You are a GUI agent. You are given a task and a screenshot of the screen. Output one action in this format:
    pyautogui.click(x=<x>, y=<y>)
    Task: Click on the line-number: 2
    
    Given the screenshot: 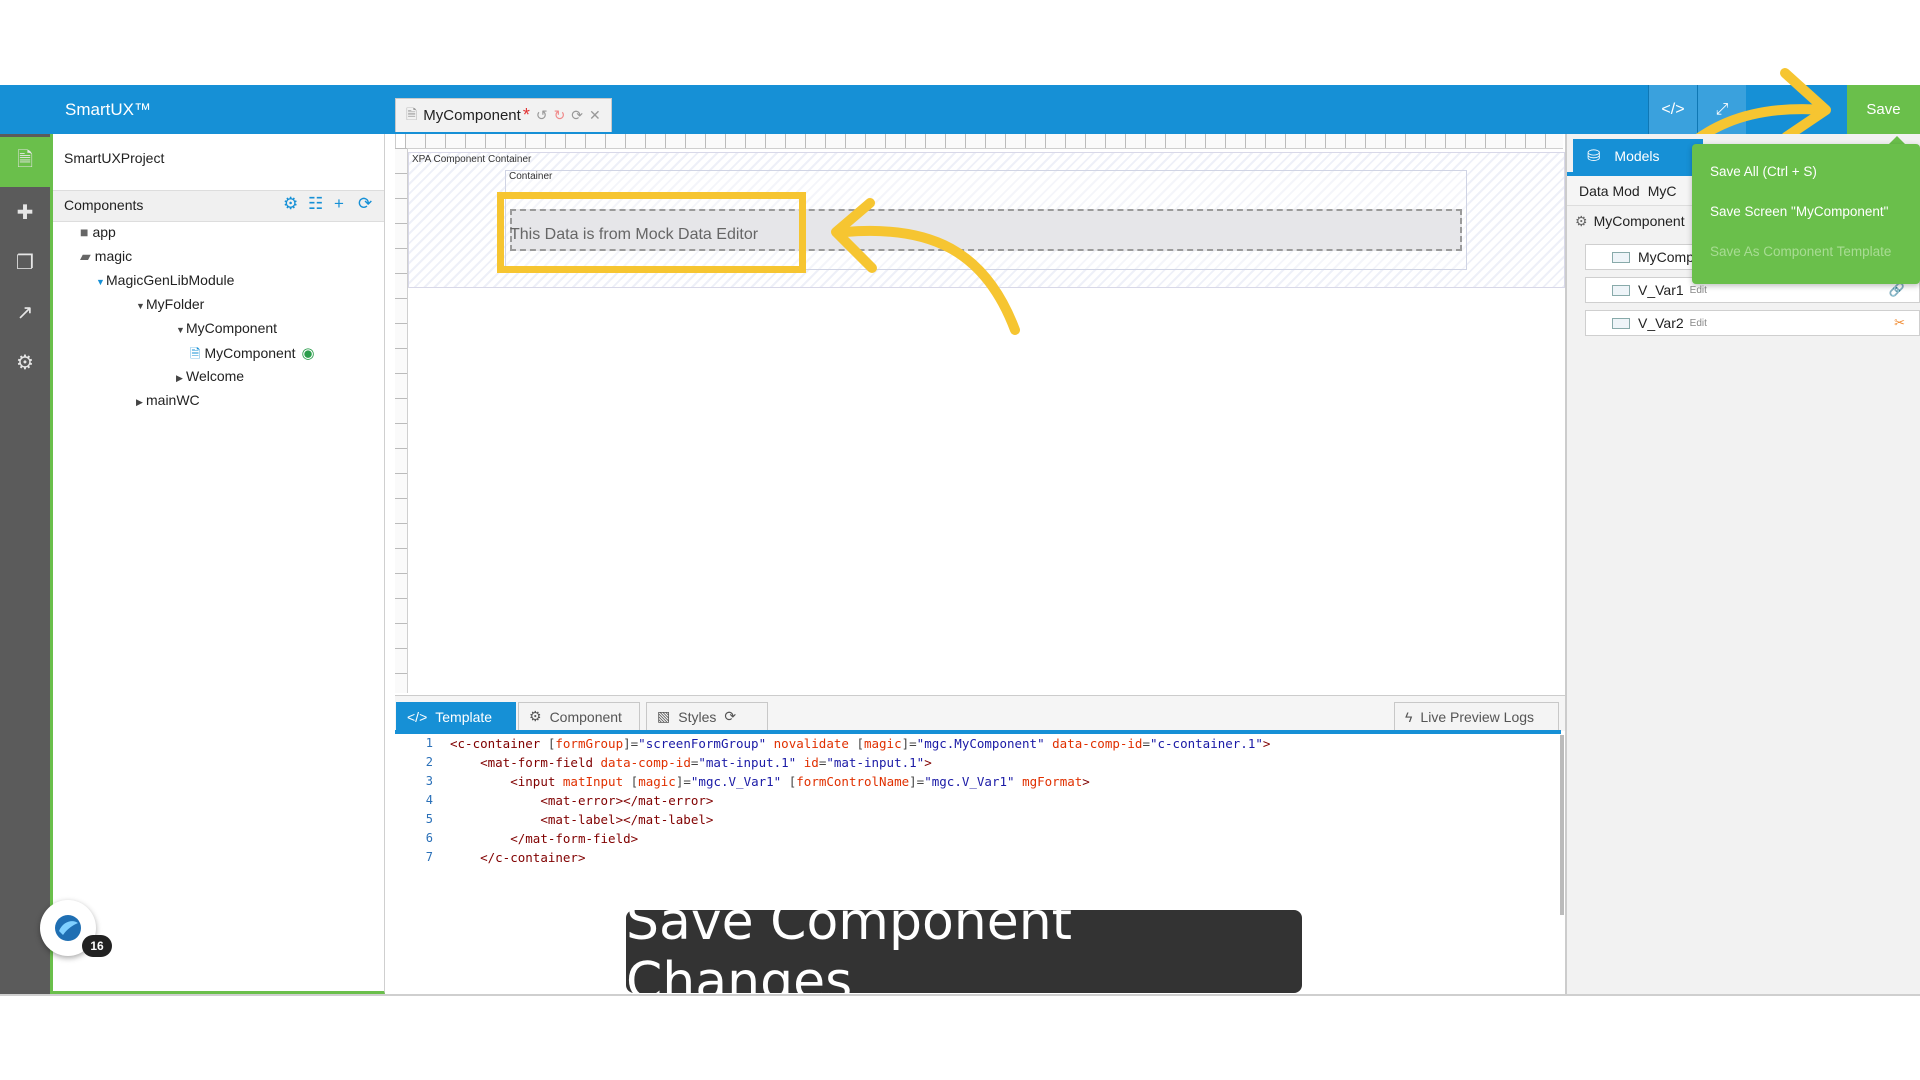 What is the action you would take?
    pyautogui.click(x=429, y=762)
    